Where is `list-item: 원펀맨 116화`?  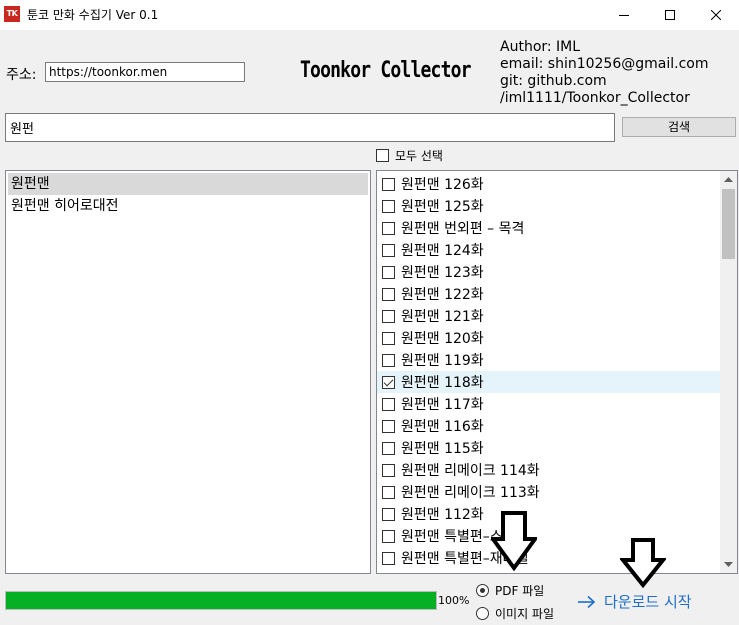
list-item: 원펀맨 116화 is located at coordinates (549, 426).